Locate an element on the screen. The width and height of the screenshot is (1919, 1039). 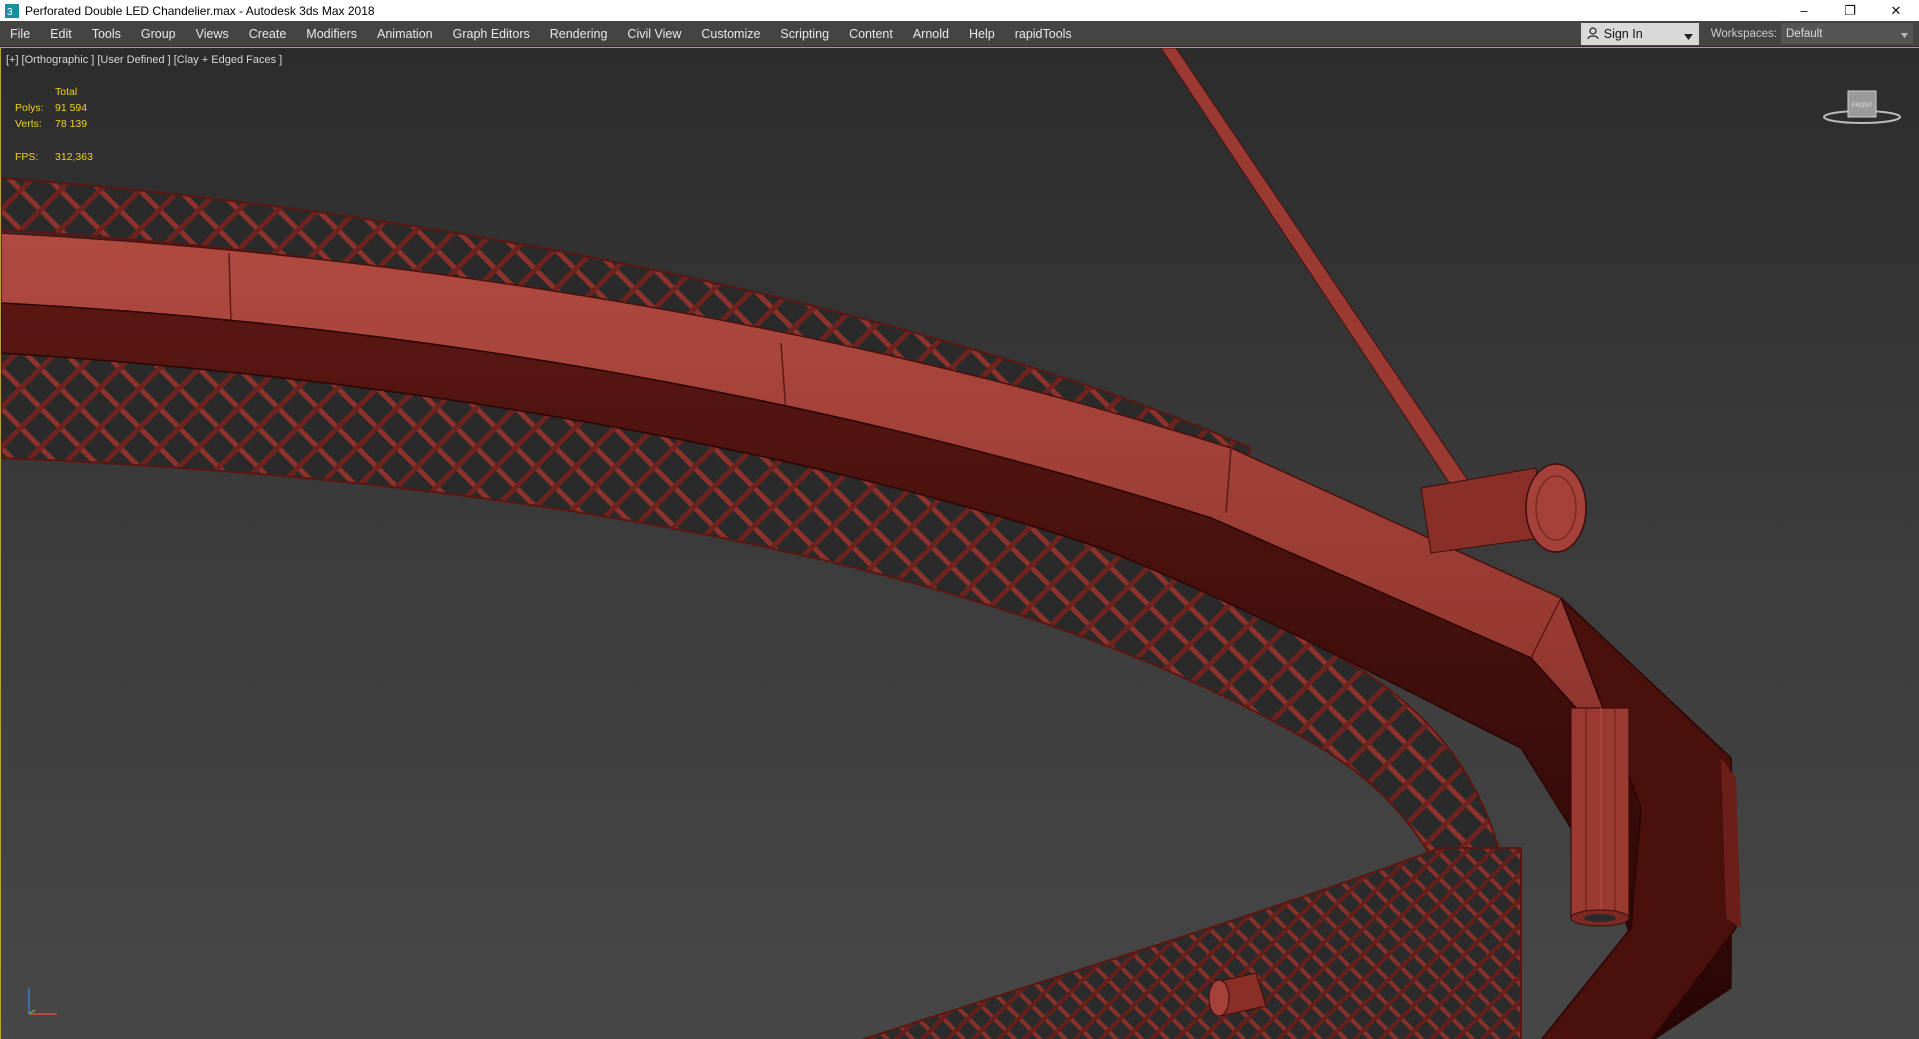
menu-group: Group is located at coordinates (158, 34).